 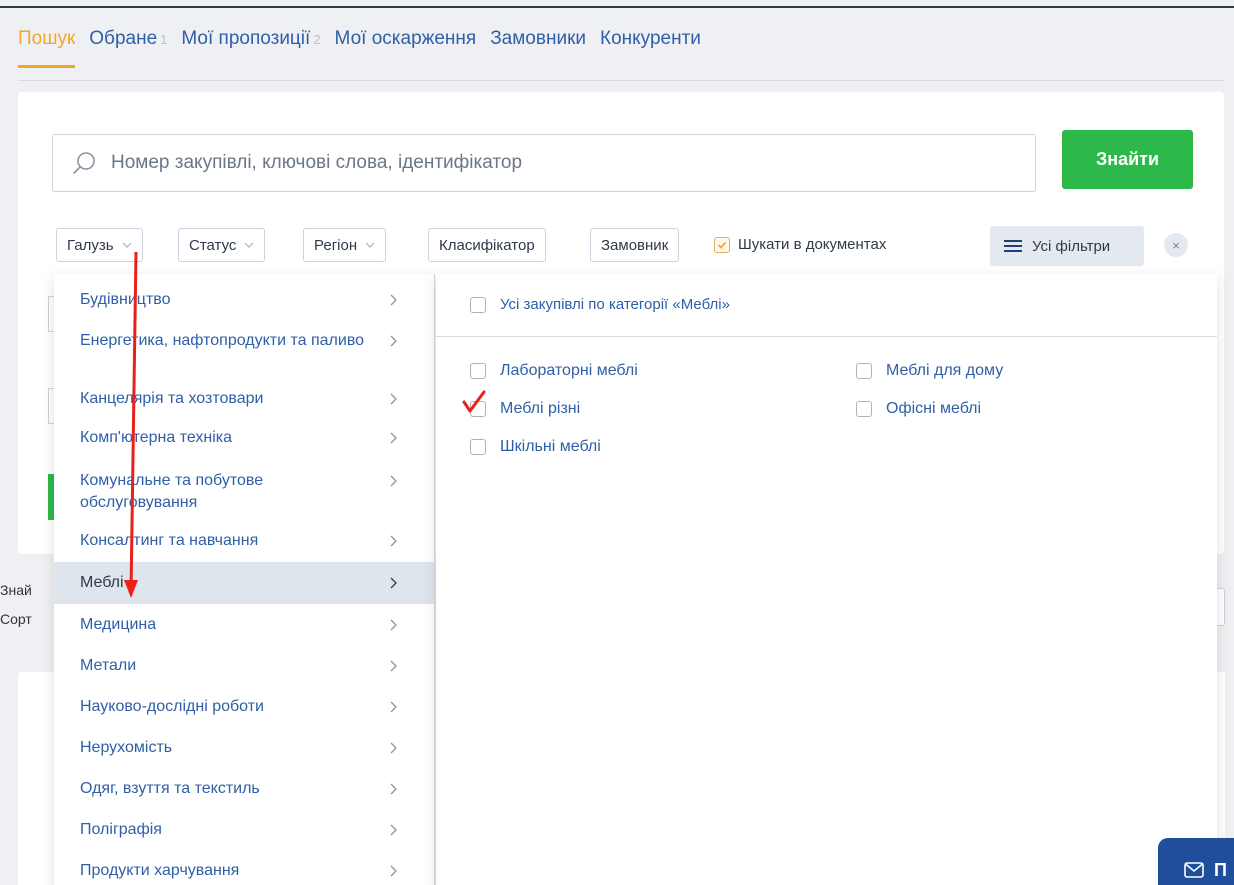 What do you see at coordinates (934, 408) in the screenshot?
I see `subcategory-label: Офісні меблі` at bounding box center [934, 408].